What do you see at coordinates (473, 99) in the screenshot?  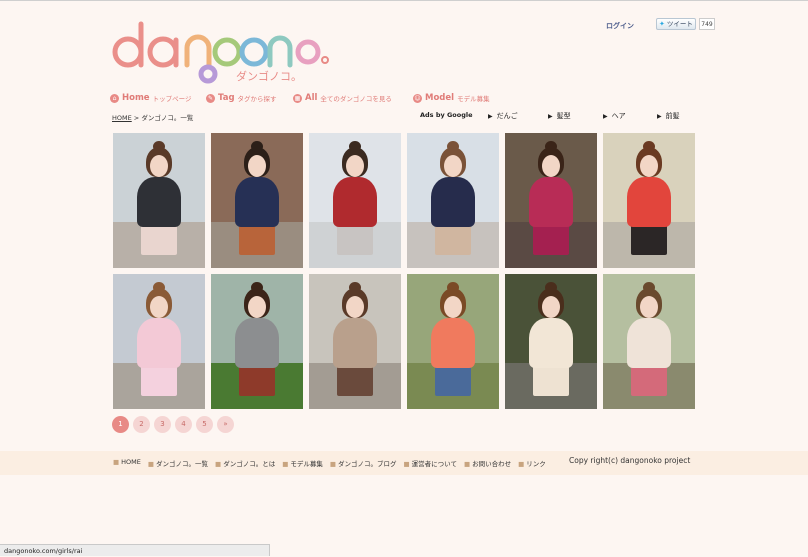 I see `nav-model-sub: モデル募集` at bounding box center [473, 99].